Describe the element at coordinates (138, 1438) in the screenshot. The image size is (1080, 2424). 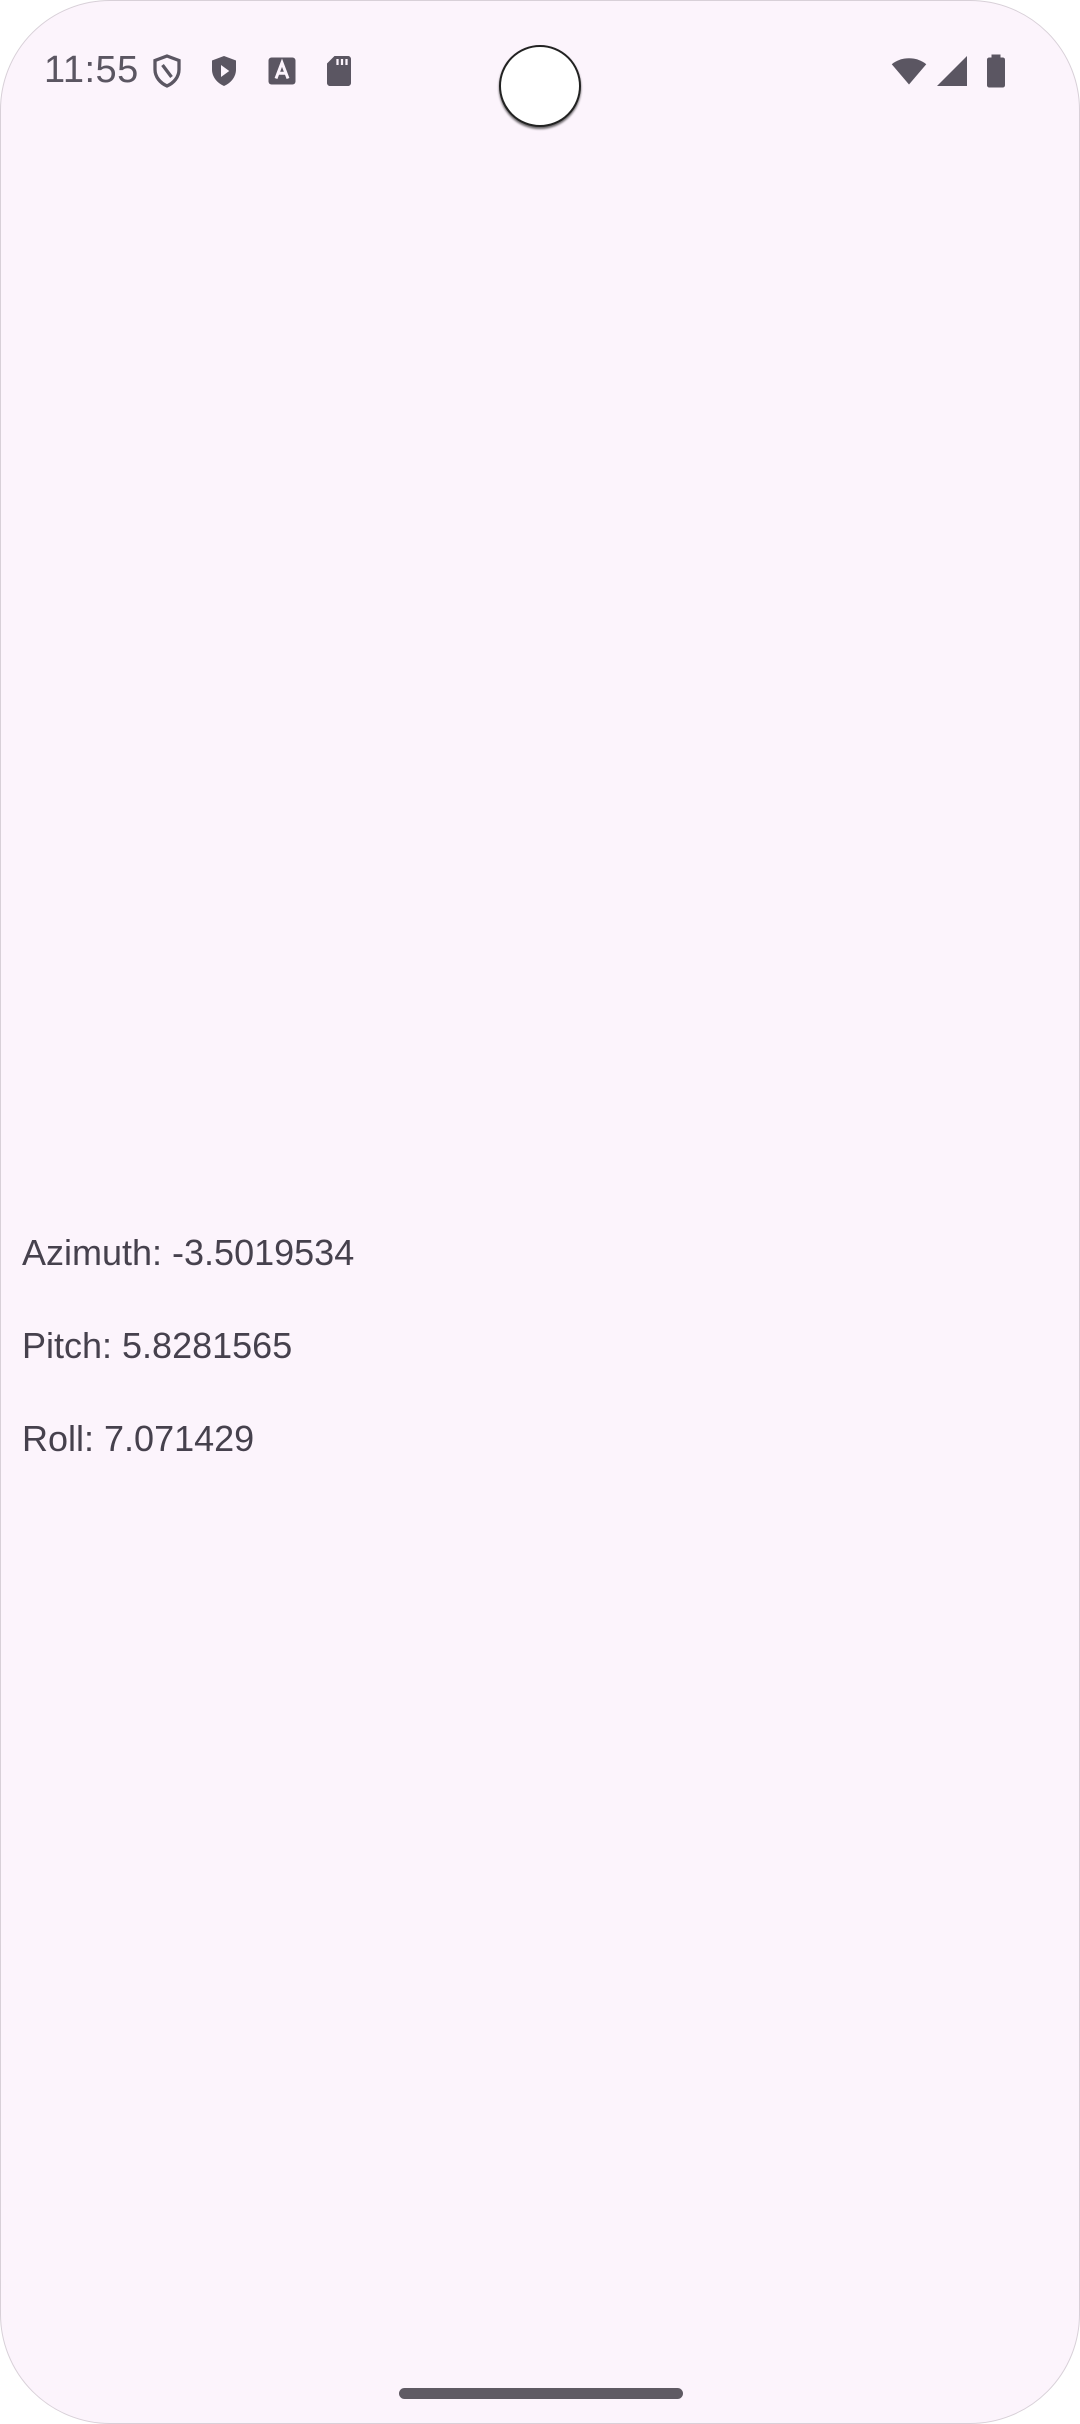
I see `roll-value: Roll: 7.071429` at that location.